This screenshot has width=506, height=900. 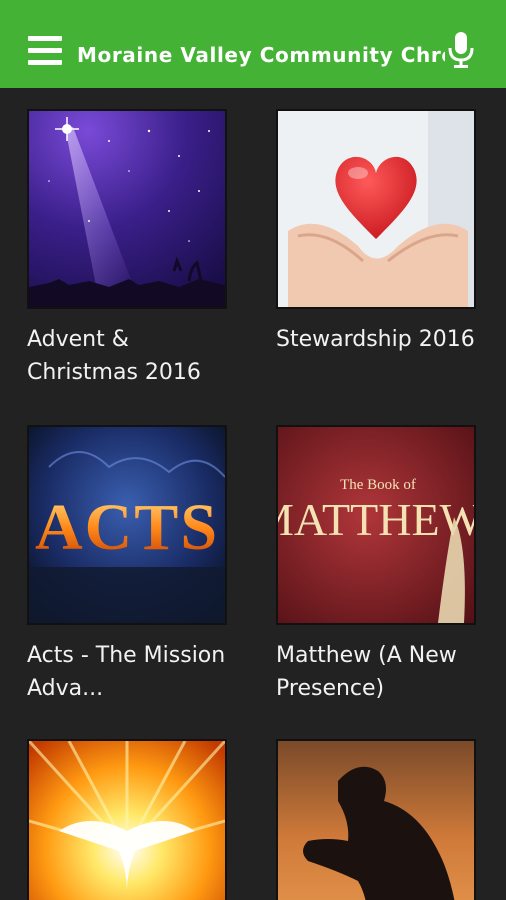 What do you see at coordinates (378, 485) in the screenshot?
I see `matthew-subtitle-text: The Book of` at bounding box center [378, 485].